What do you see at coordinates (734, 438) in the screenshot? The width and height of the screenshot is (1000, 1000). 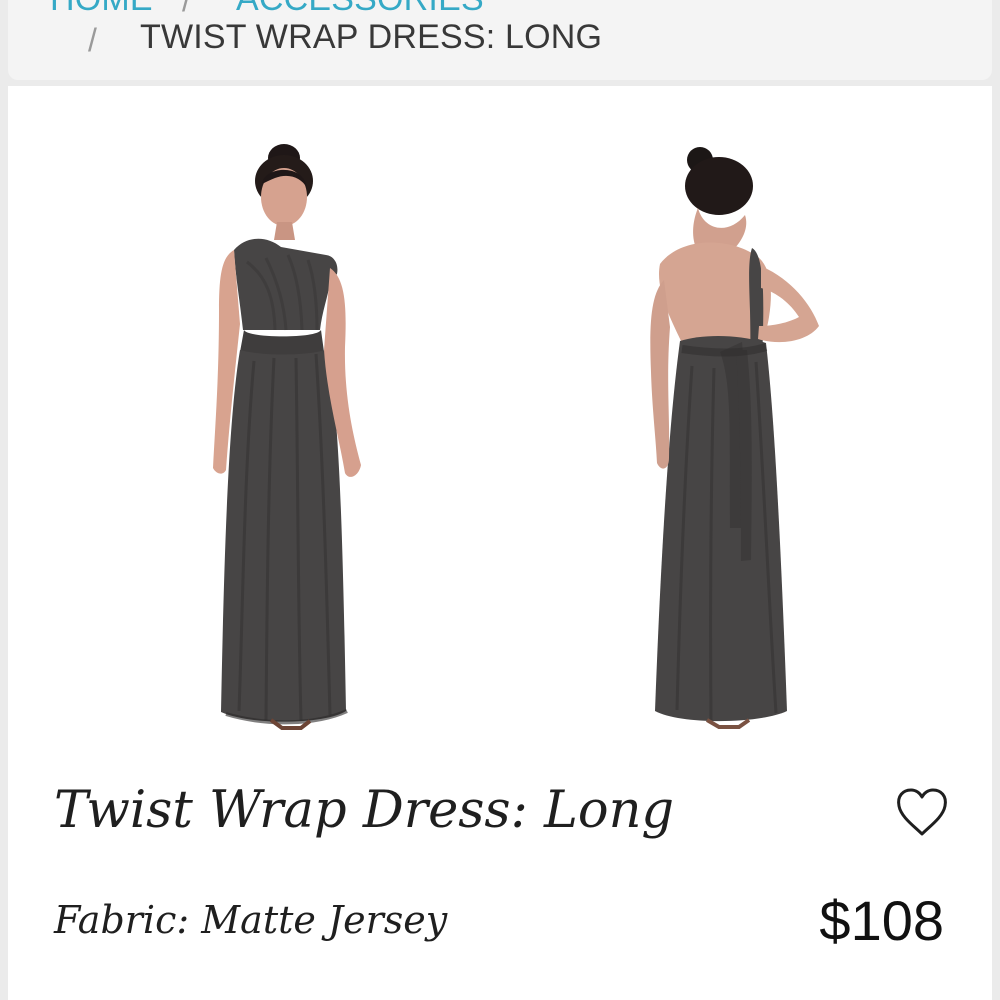 I see `back-product-image` at bounding box center [734, 438].